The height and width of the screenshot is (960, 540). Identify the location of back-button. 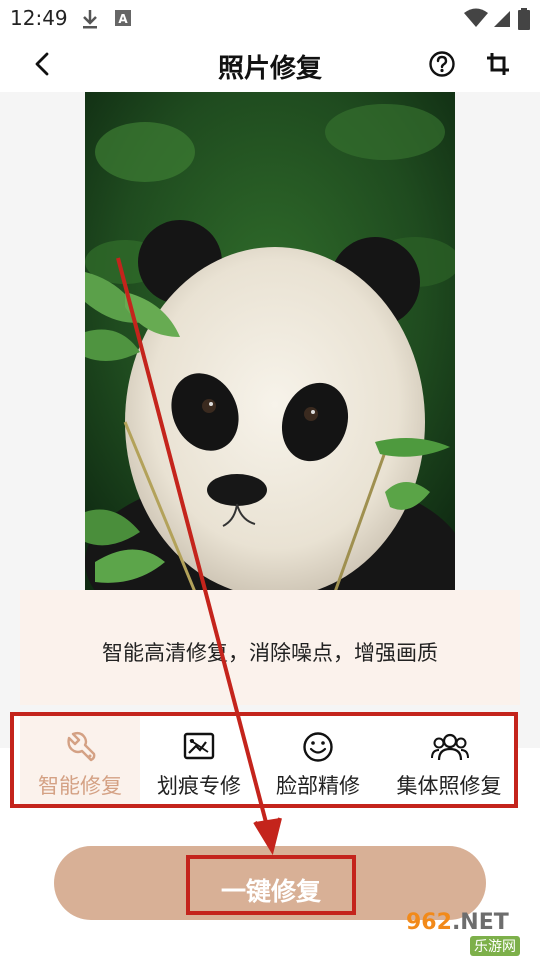
(43, 65).